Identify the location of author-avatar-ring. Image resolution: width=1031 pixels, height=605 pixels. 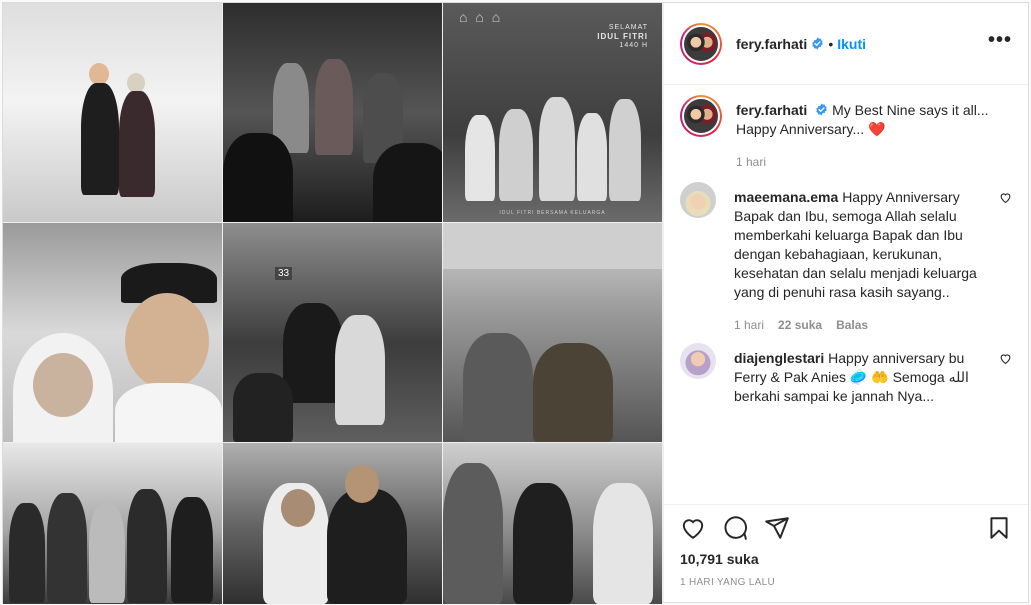
(701, 43).